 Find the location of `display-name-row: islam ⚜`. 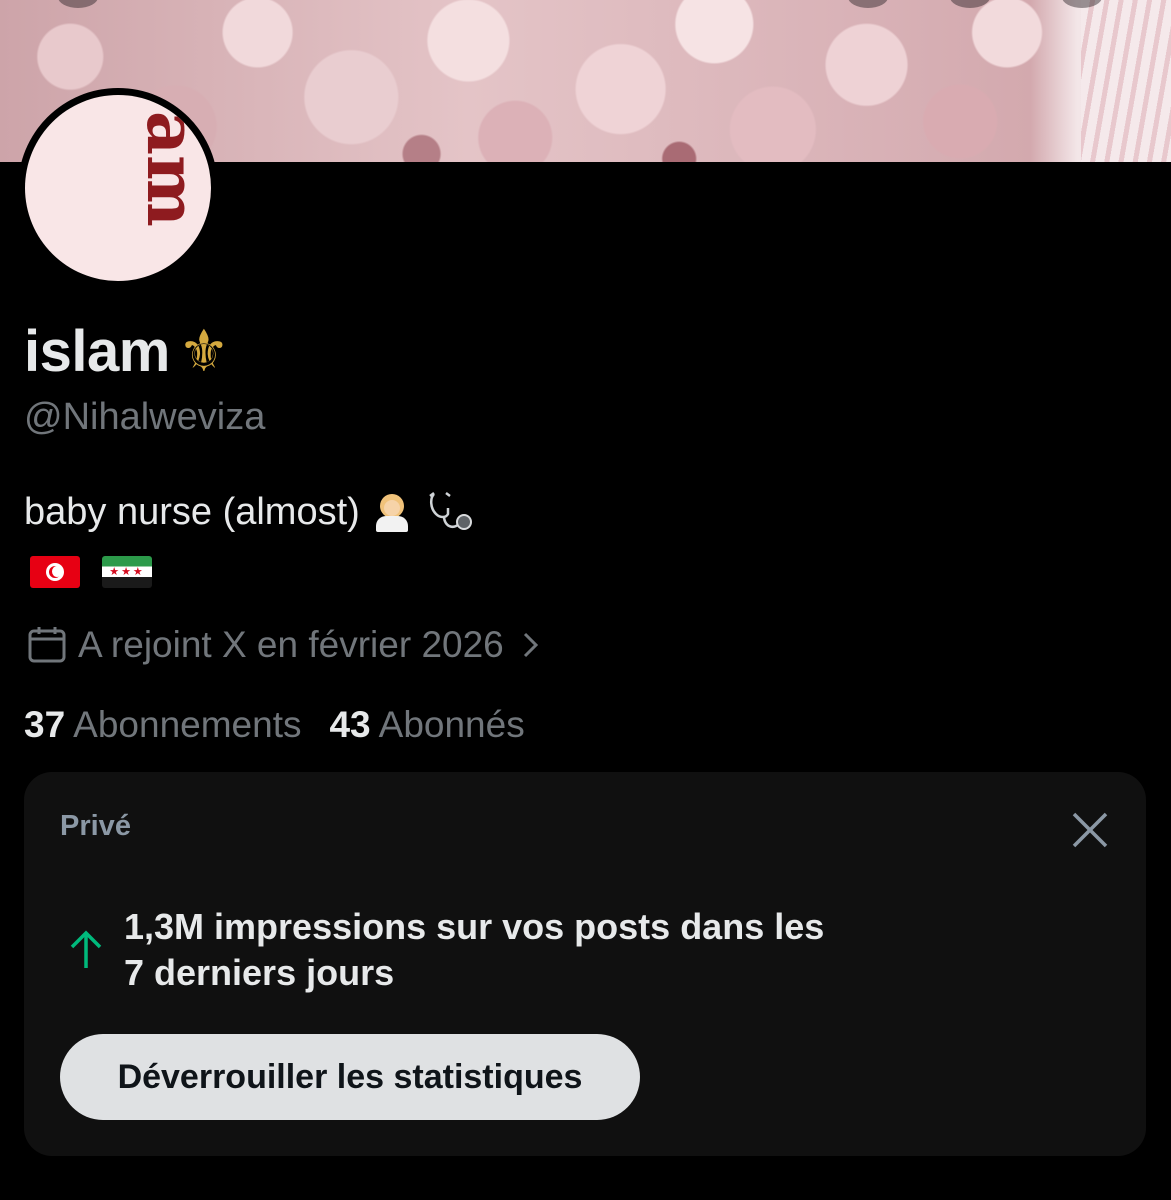

display-name-row: islam ⚜ is located at coordinates (127, 351).